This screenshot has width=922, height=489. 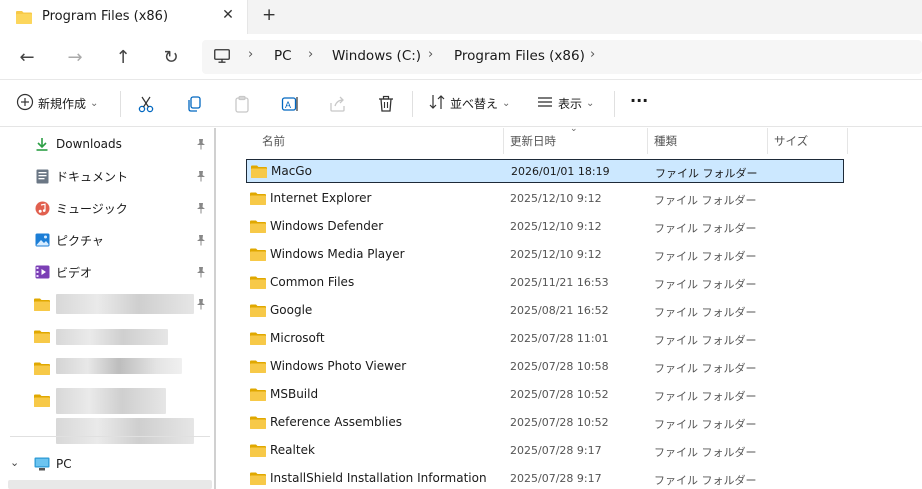 I want to click on view-button: 表示 ⌄, so click(x=565, y=103).